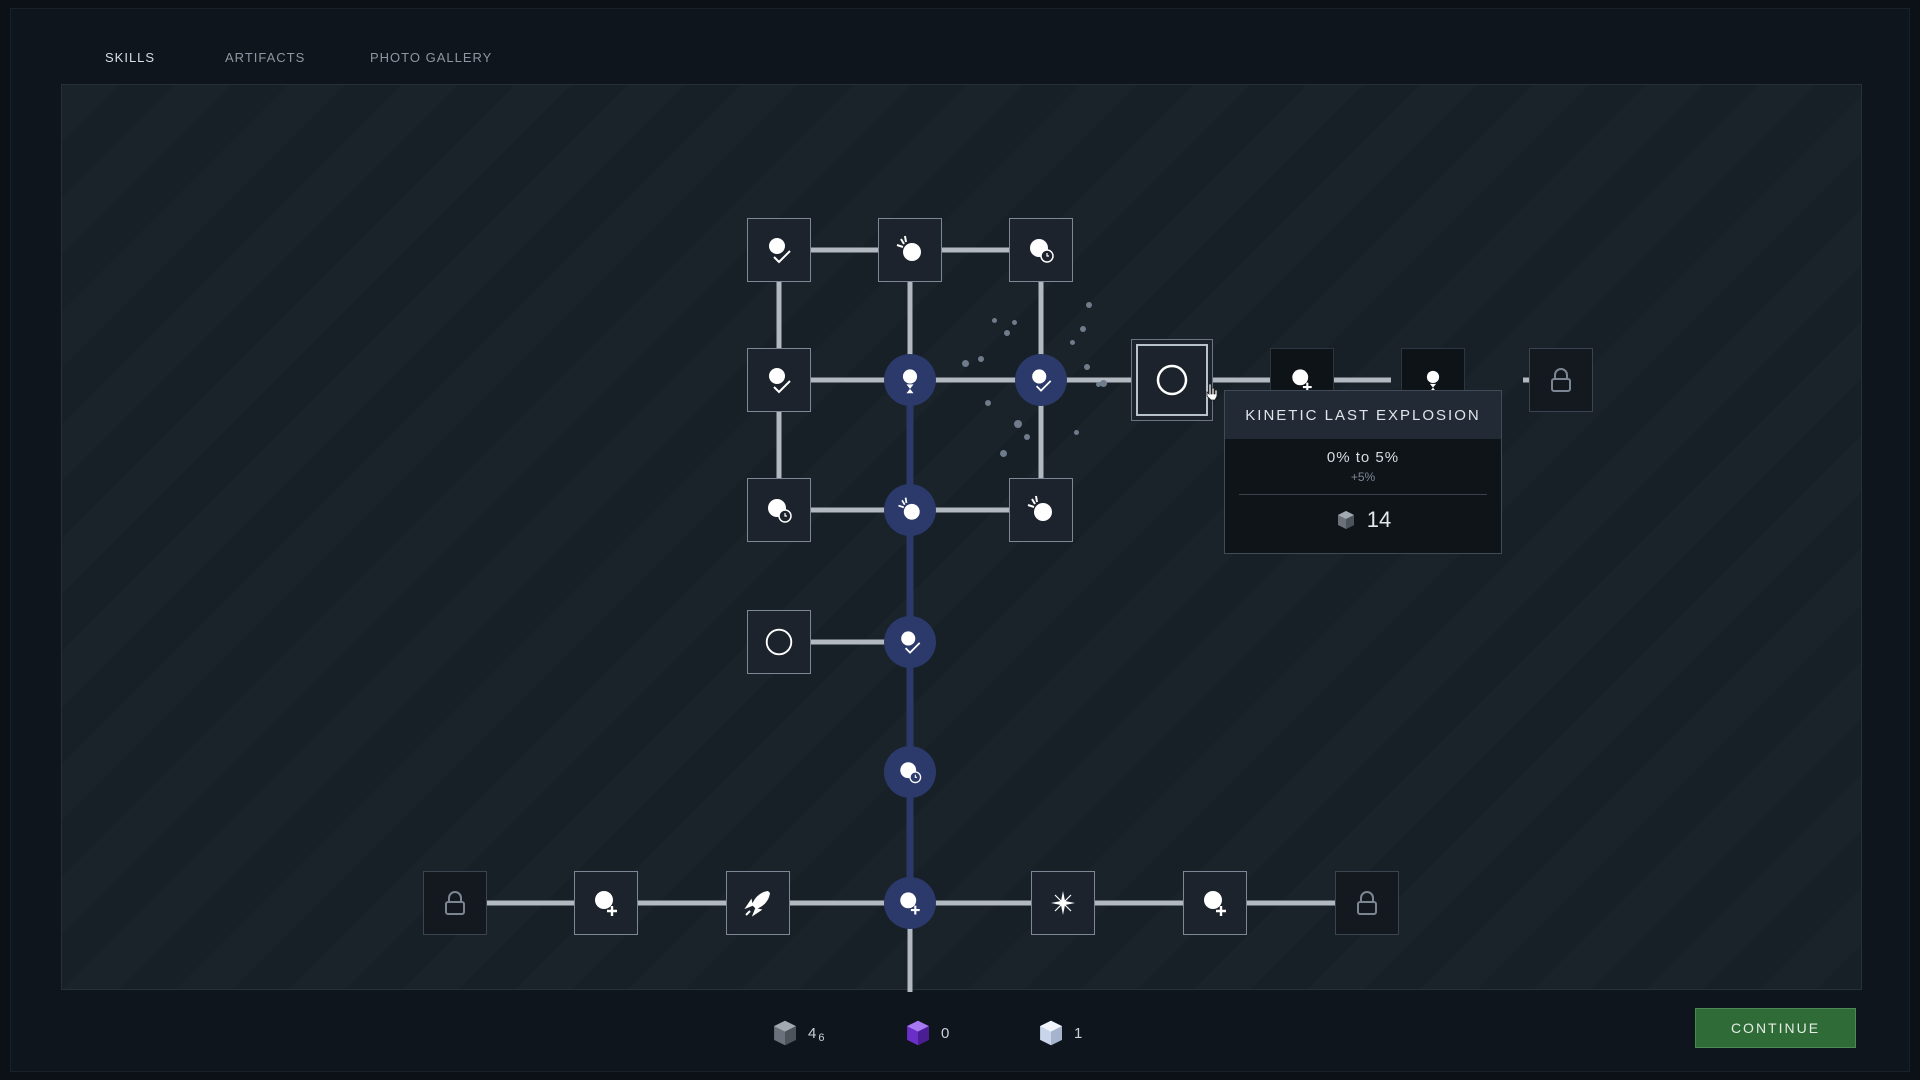  What do you see at coordinates (1363, 520) in the screenshot?
I see `tooltip-cost: 14` at bounding box center [1363, 520].